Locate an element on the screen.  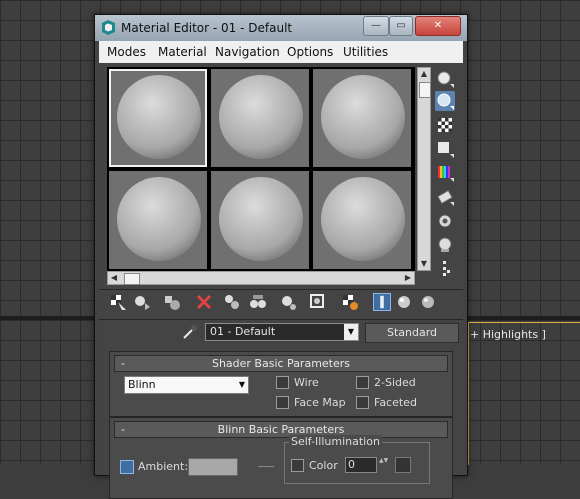
ambient-color-swatch is located at coordinates (213, 467).